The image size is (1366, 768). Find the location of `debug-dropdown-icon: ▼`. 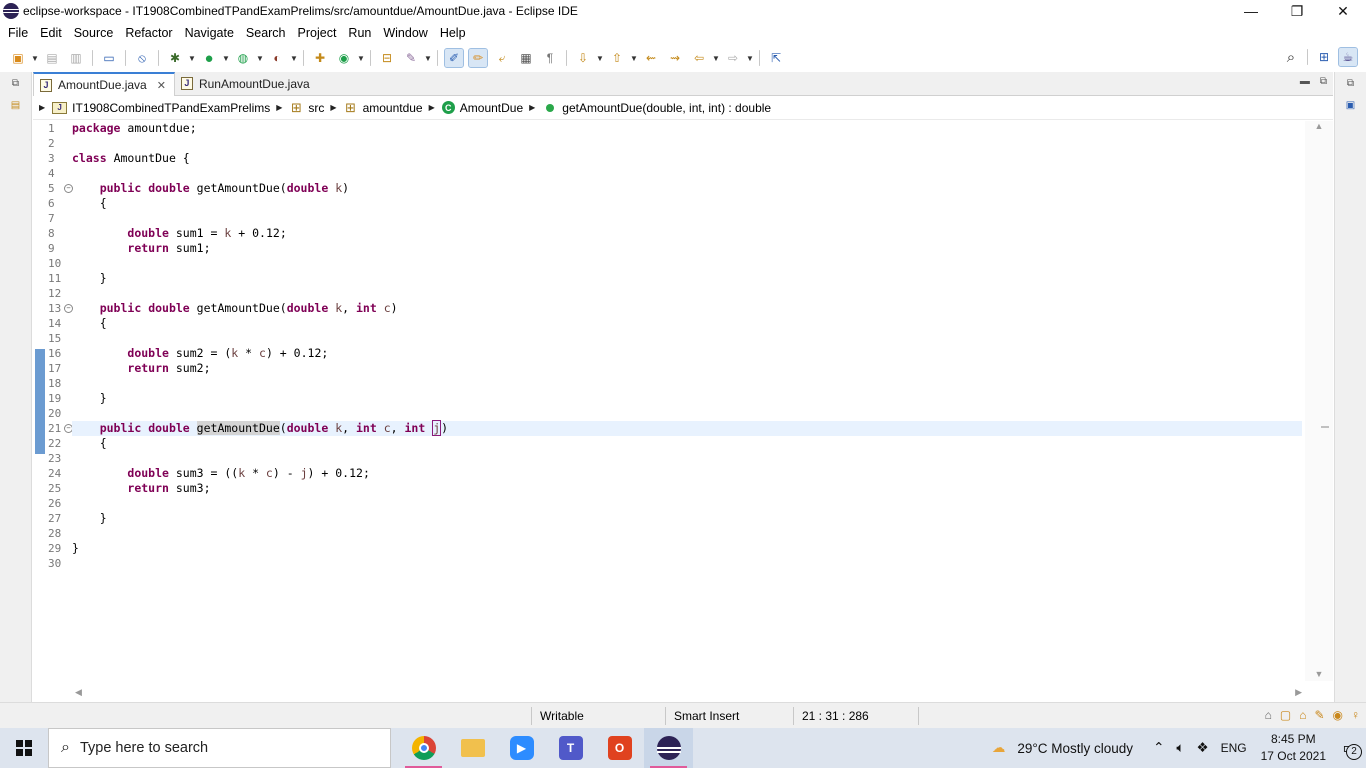

debug-dropdown-icon: ▼ is located at coordinates (192, 58).